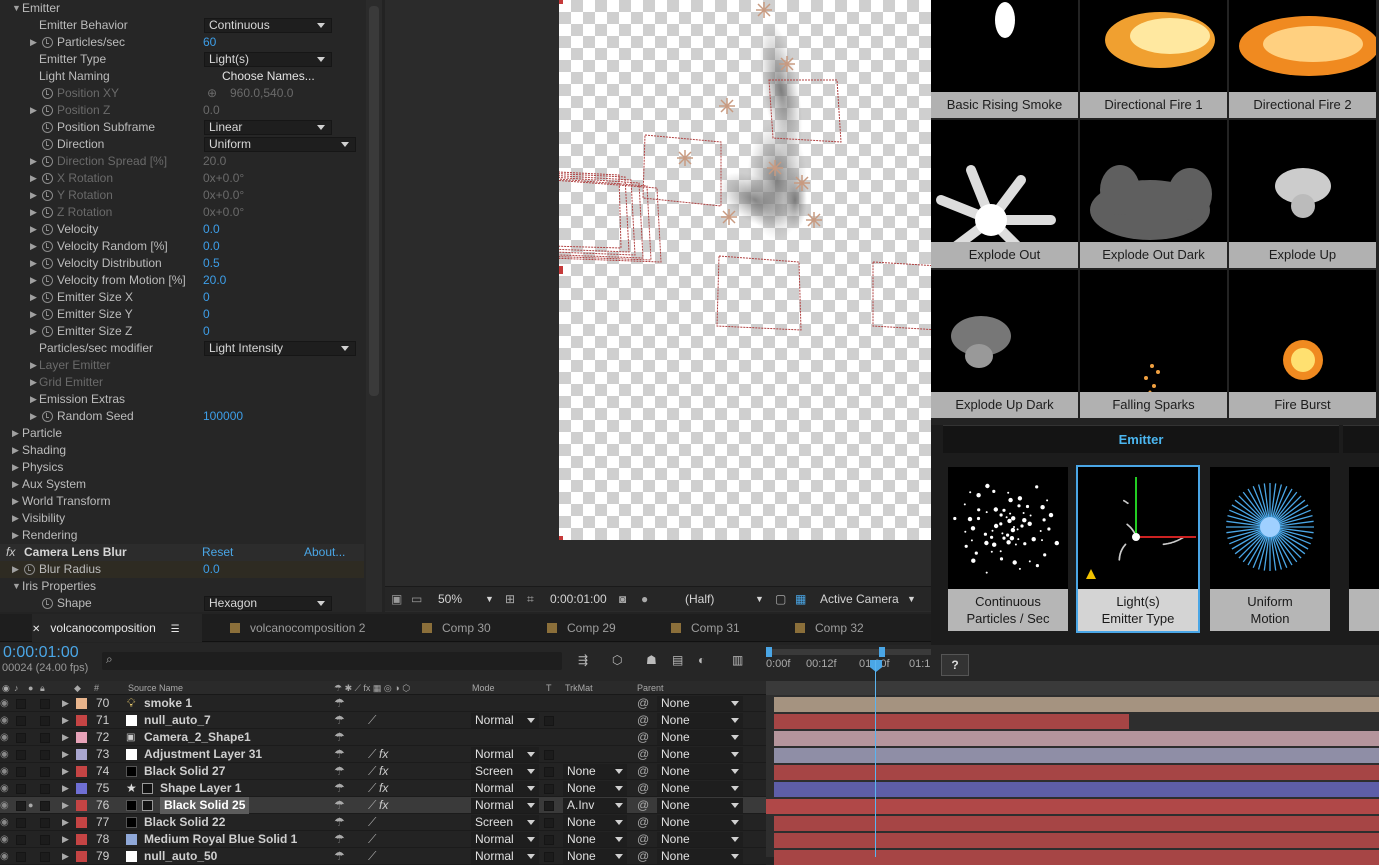 This screenshot has height=865, width=1379. Describe the element at coordinates (182, 399) in the screenshot. I see `effect-row: ▶ Emission Extras` at that location.